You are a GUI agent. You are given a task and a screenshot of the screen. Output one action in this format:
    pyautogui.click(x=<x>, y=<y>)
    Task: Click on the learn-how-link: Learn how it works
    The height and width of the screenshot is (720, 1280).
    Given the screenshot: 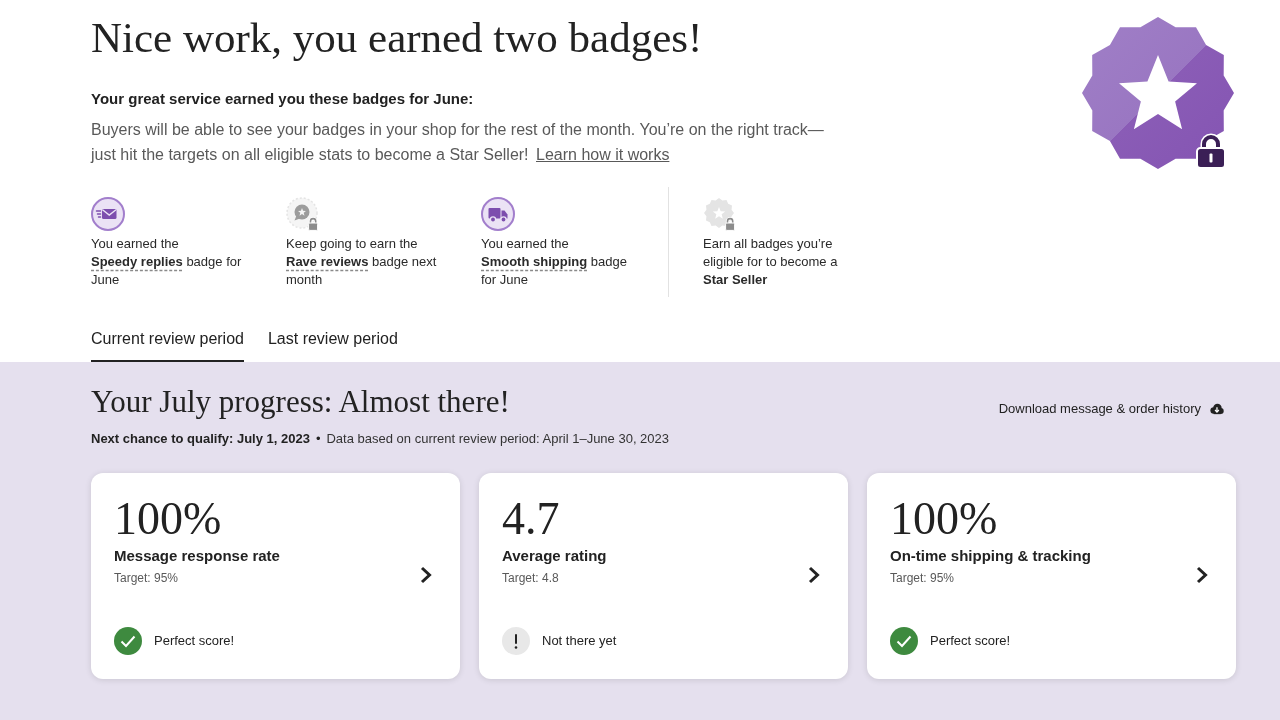 What is the action you would take?
    pyautogui.click(x=603, y=154)
    